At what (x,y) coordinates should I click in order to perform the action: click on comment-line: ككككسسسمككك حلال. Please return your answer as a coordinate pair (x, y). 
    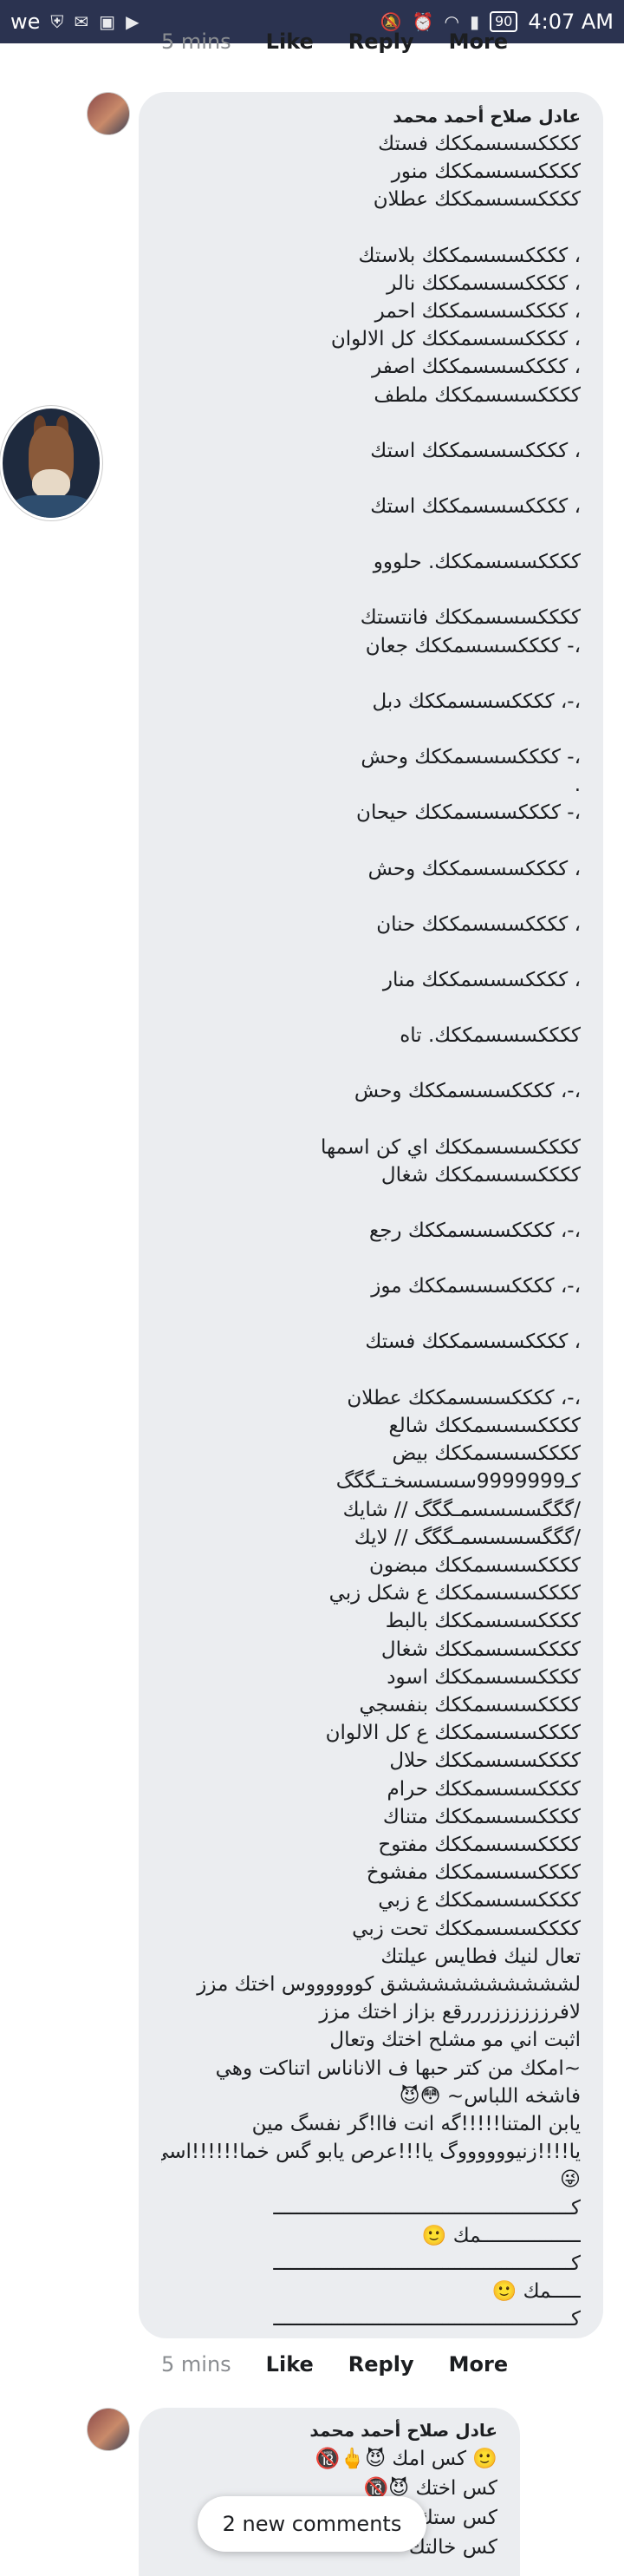
    Looking at the image, I should click on (485, 1761).